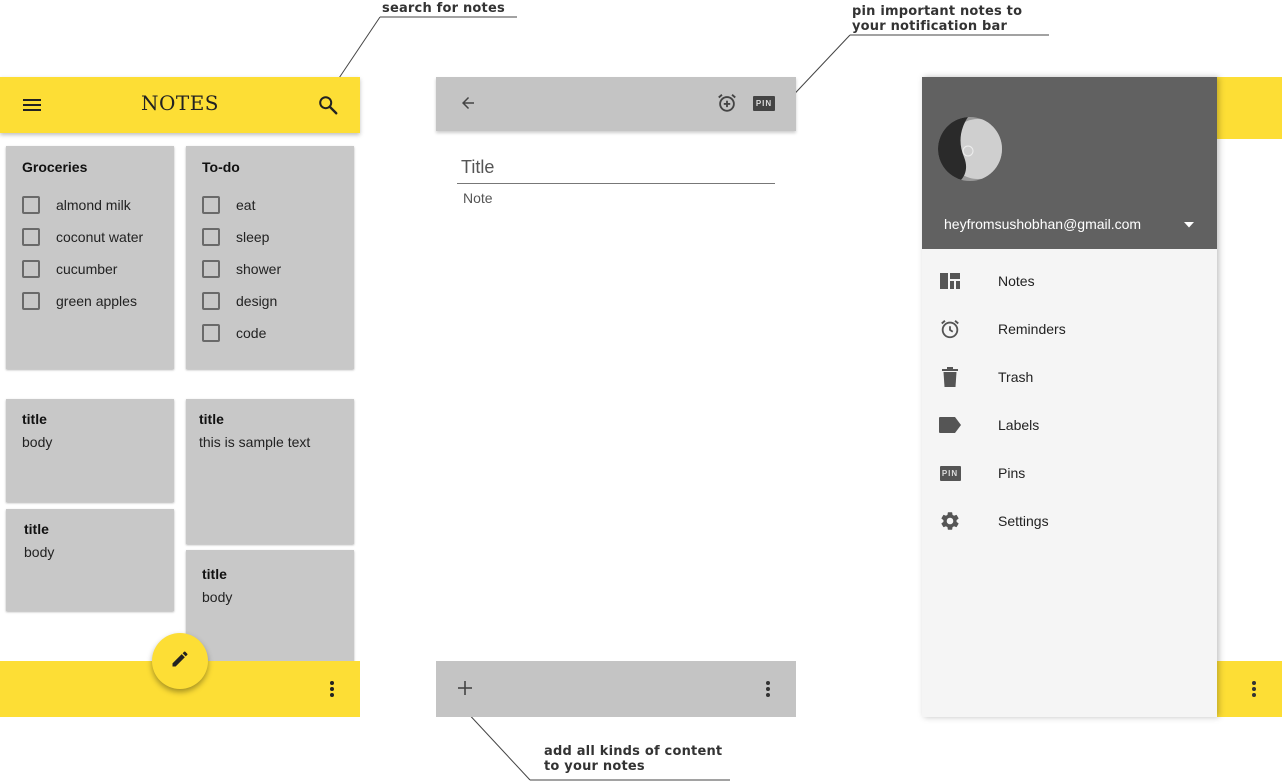  I want to click on drawer-item-label: Reminders, so click(1032, 329).